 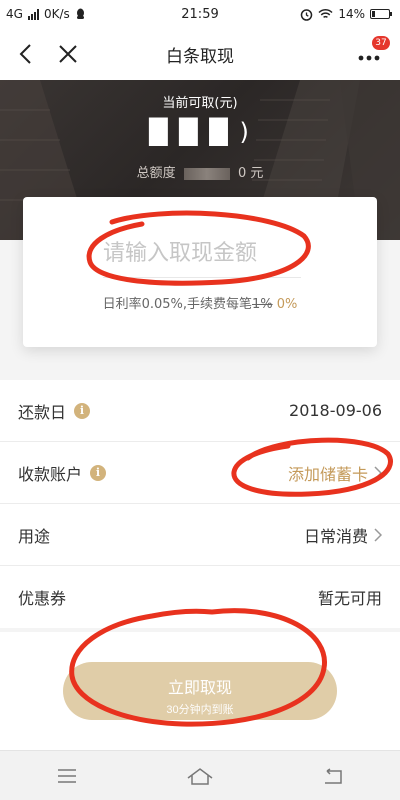 What do you see at coordinates (206, 173) in the screenshot?
I see `masked-total` at bounding box center [206, 173].